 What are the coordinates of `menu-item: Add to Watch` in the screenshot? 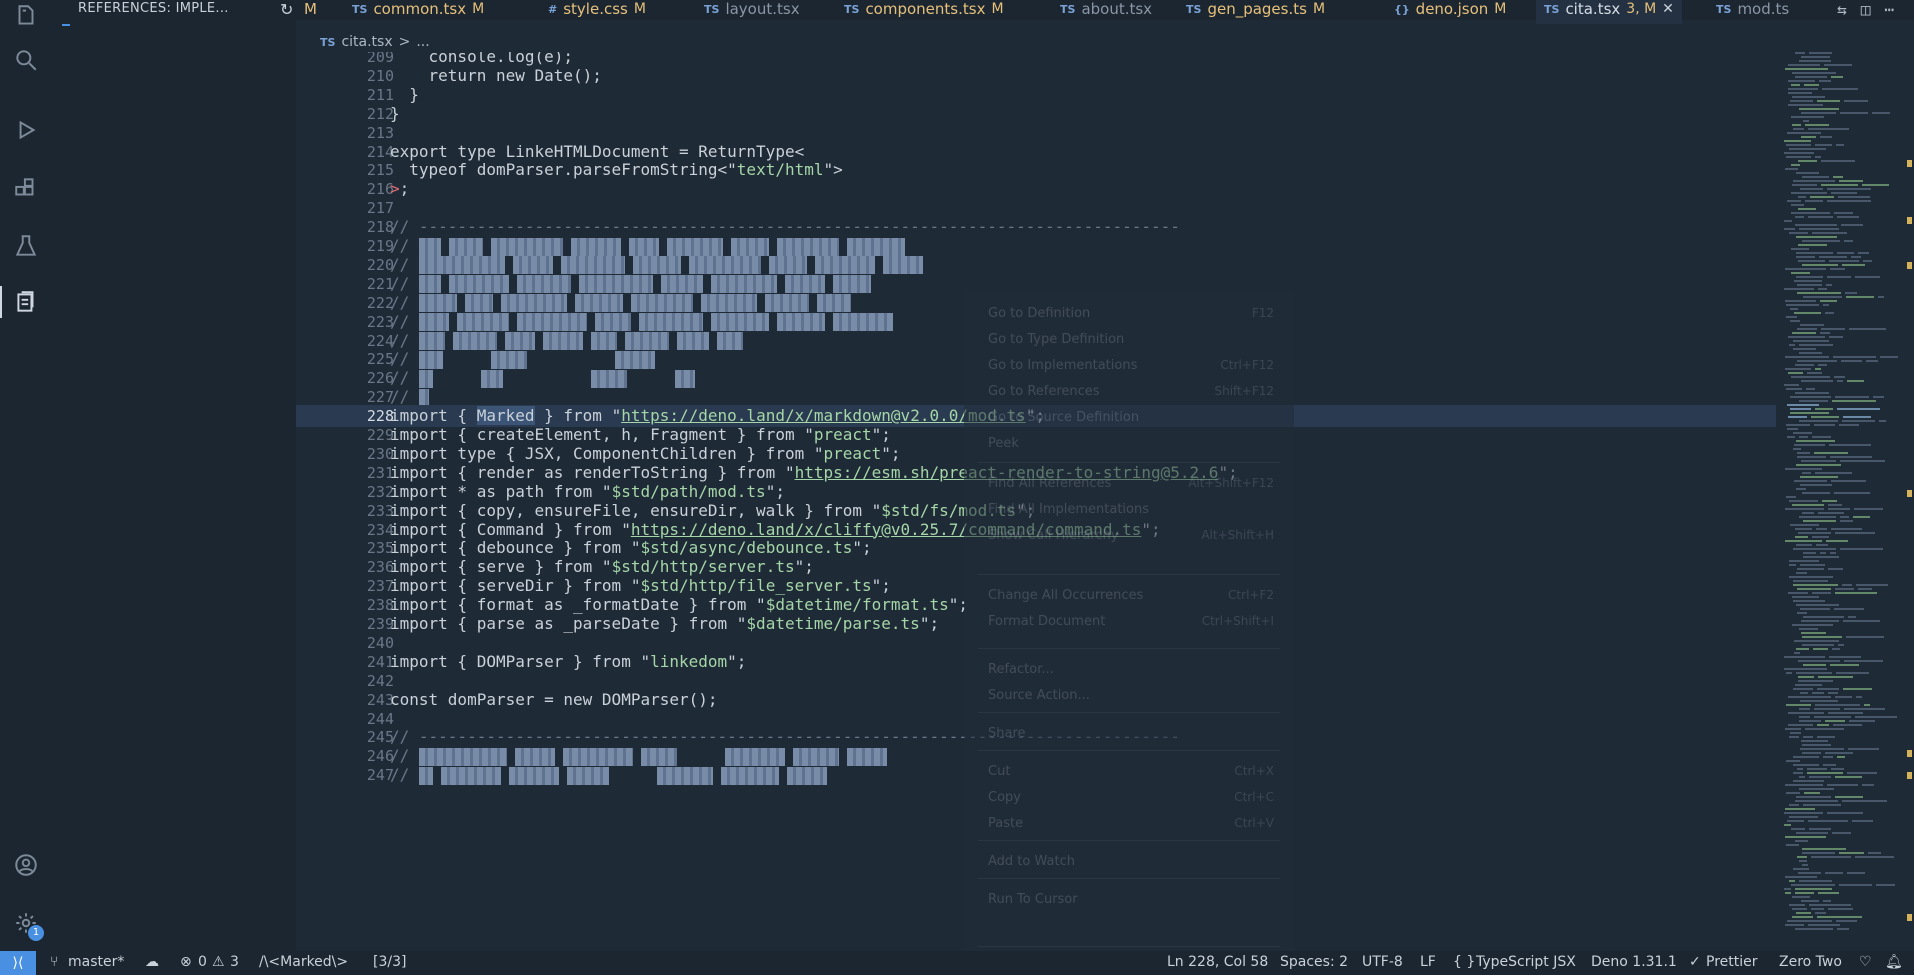 It's located at (1031, 861).